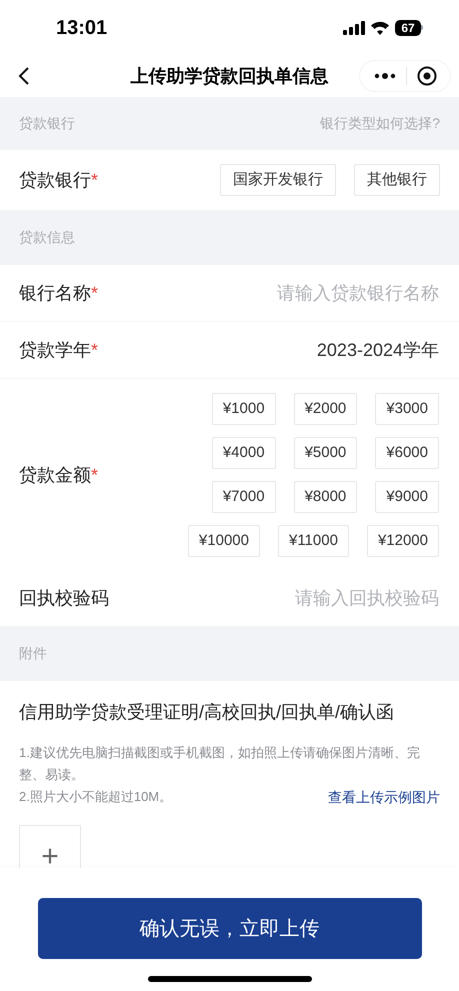  What do you see at coordinates (58, 180) in the screenshot?
I see `field-label: 贷款银行*` at bounding box center [58, 180].